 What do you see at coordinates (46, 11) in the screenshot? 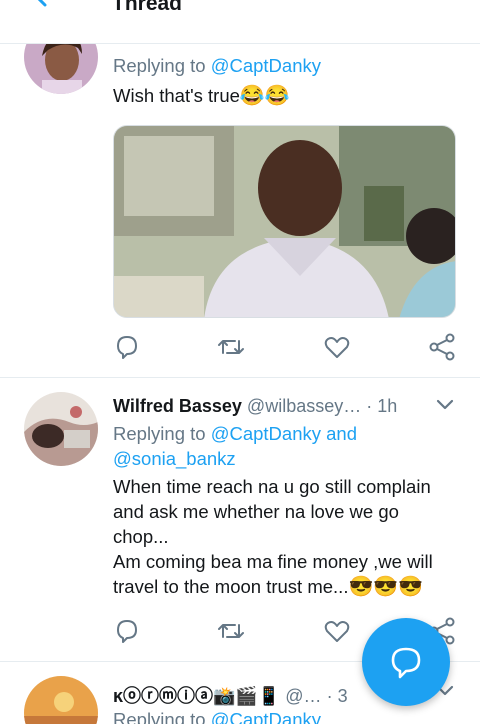
I see `back-arrow-icon` at bounding box center [46, 11].